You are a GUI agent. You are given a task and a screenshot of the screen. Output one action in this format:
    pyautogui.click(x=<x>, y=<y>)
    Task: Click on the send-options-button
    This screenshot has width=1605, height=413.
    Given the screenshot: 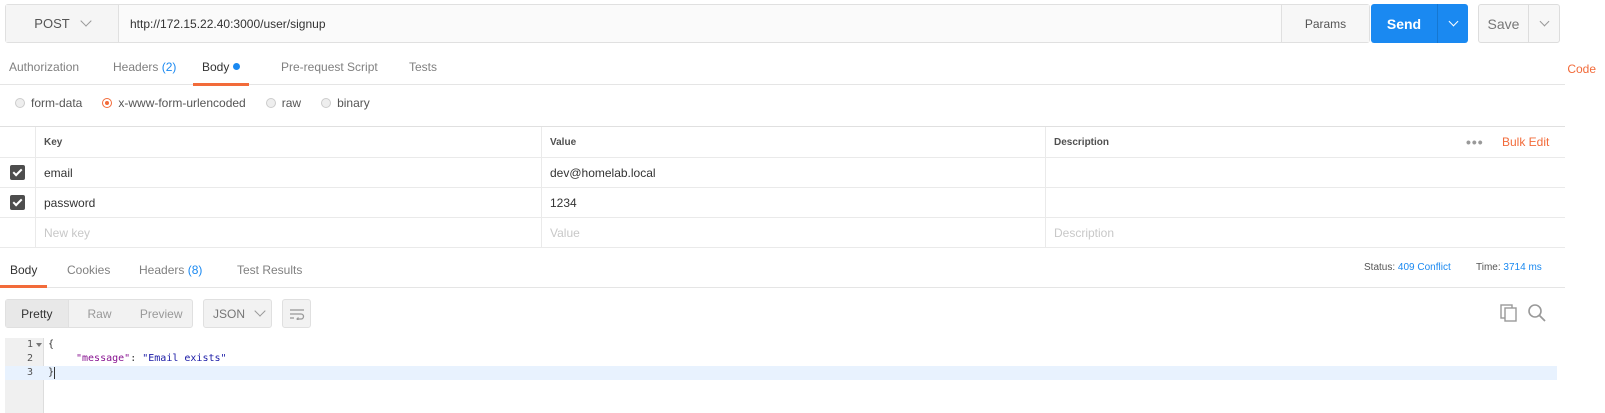 What is the action you would take?
    pyautogui.click(x=1452, y=23)
    